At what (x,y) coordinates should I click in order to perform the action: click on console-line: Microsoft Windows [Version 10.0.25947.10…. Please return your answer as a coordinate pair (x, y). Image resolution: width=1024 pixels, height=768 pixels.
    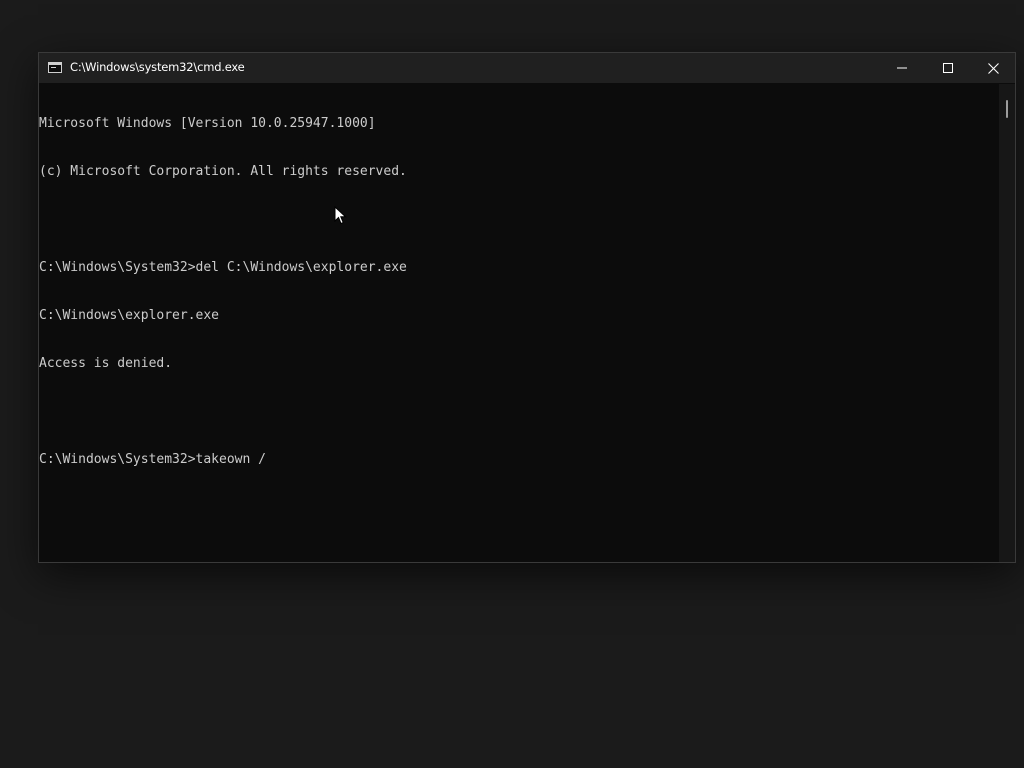
    Looking at the image, I should click on (207, 123).